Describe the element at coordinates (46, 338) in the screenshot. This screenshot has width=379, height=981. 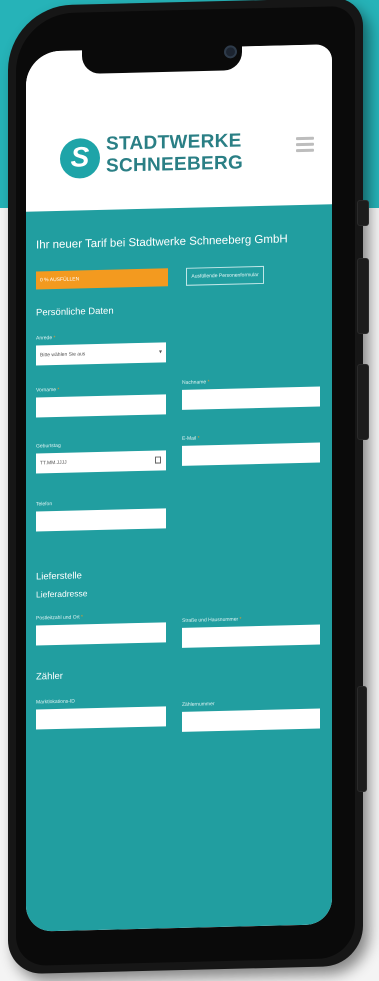
I see `anrede-label: Anrede *` at that location.